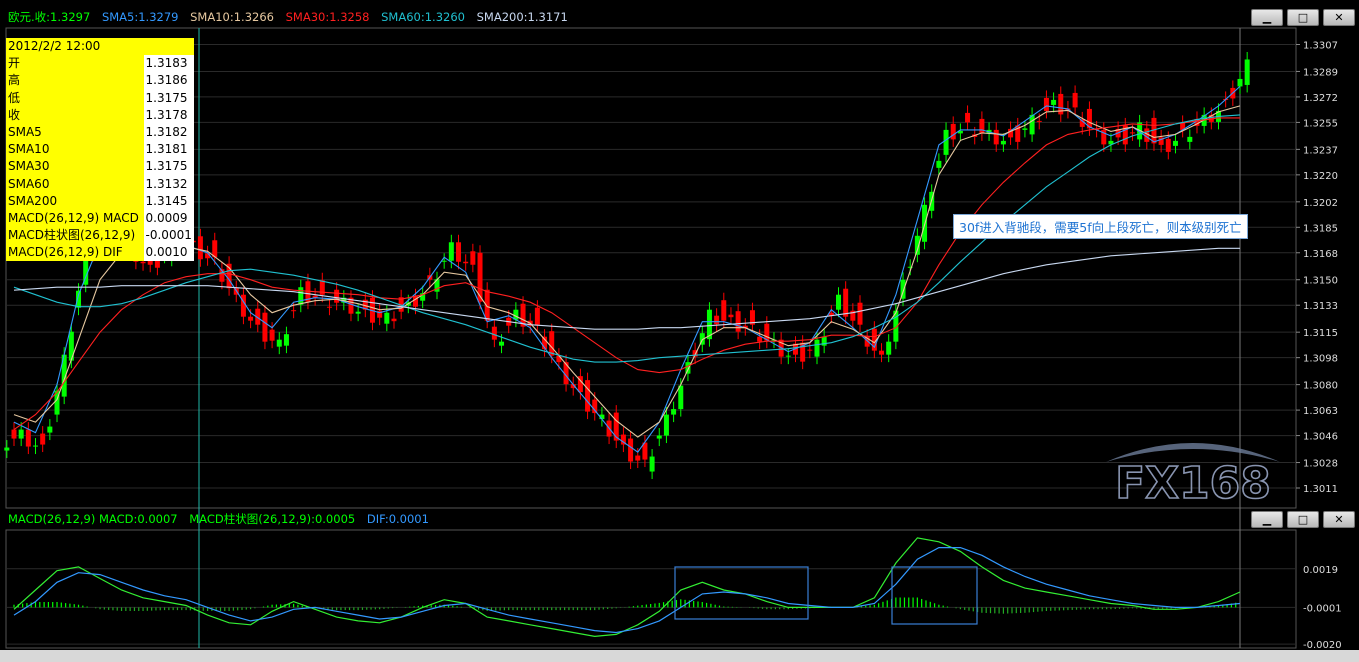  Describe the element at coordinates (1322, 608) in the screenshot. I see `macd-y-tick-label: -0.0001` at that location.